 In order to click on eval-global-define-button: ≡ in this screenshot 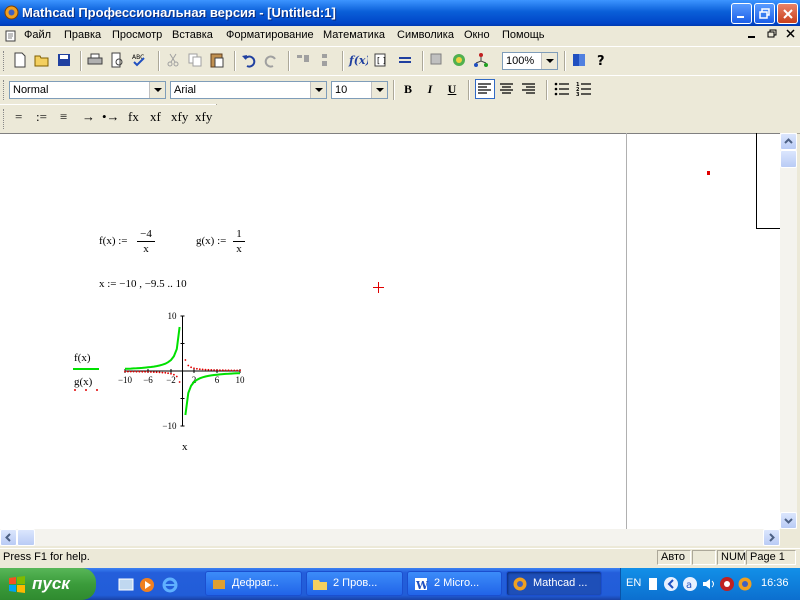, I will do `click(63, 117)`.